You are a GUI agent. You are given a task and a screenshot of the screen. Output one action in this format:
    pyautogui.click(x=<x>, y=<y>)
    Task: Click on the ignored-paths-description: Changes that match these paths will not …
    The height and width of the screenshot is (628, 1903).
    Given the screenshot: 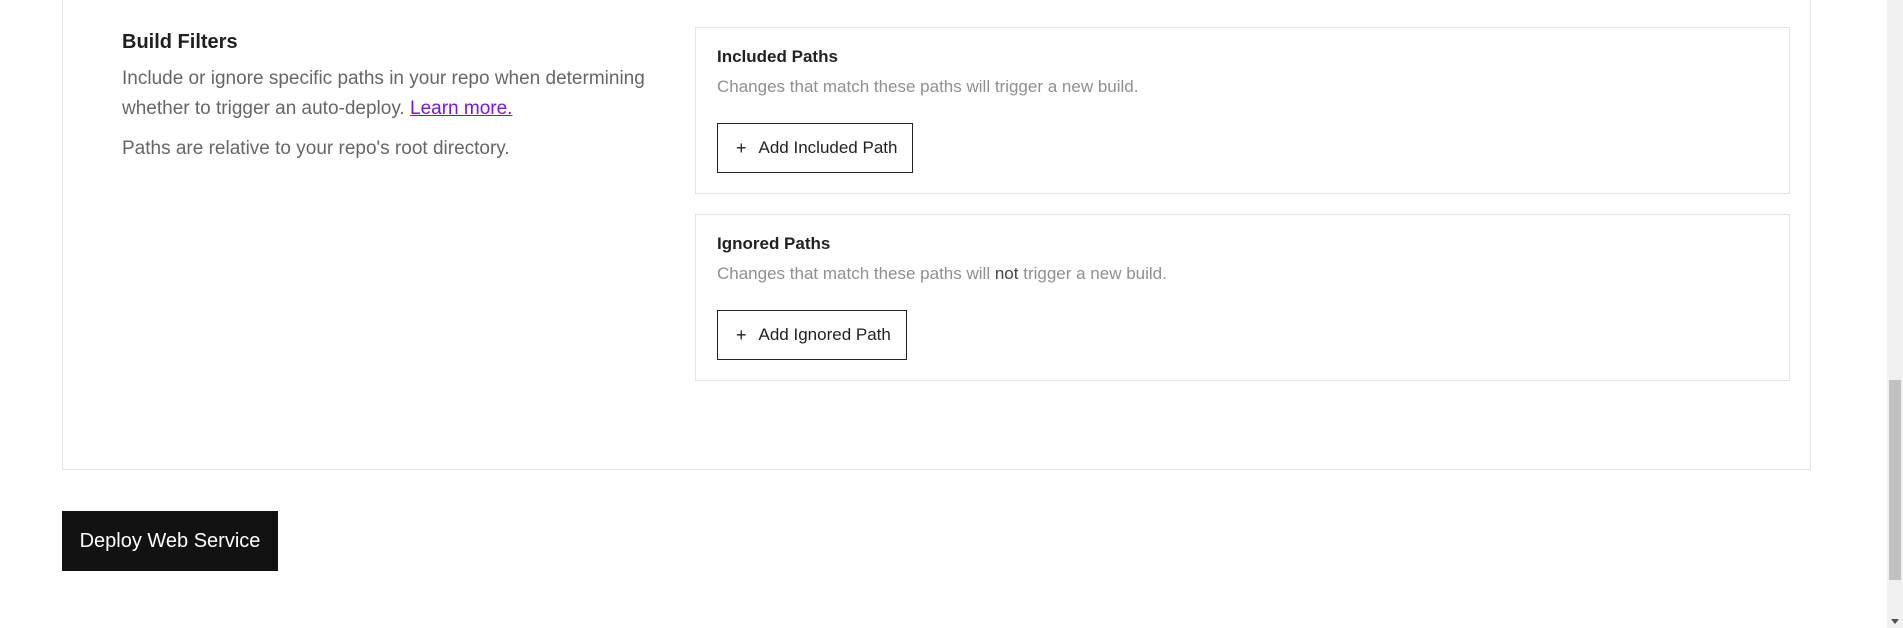 What is the action you would take?
    pyautogui.click(x=942, y=274)
    